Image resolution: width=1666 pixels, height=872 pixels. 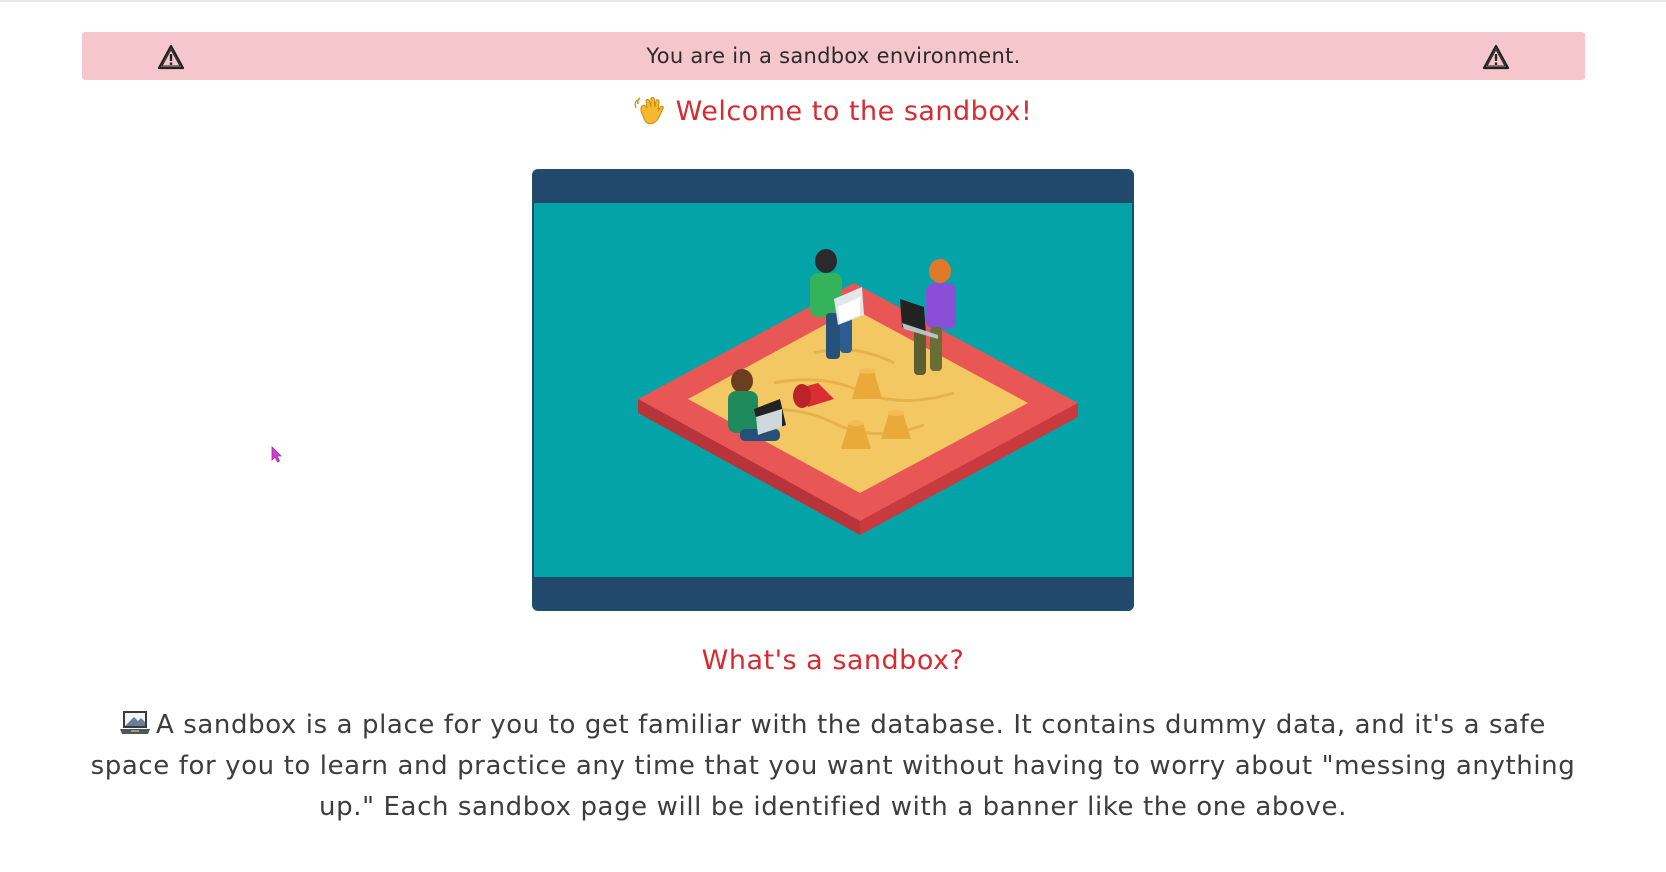 What do you see at coordinates (134, 722) in the screenshot?
I see `laptop-icon` at bounding box center [134, 722].